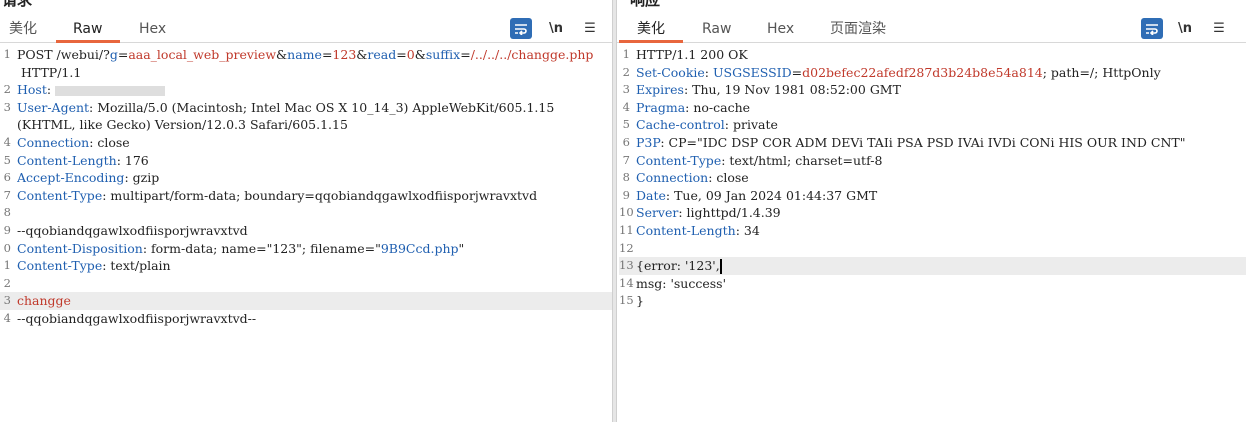 This screenshot has height=422, width=1246. I want to click on code-line: 4 Connection: close, so click(306, 143).